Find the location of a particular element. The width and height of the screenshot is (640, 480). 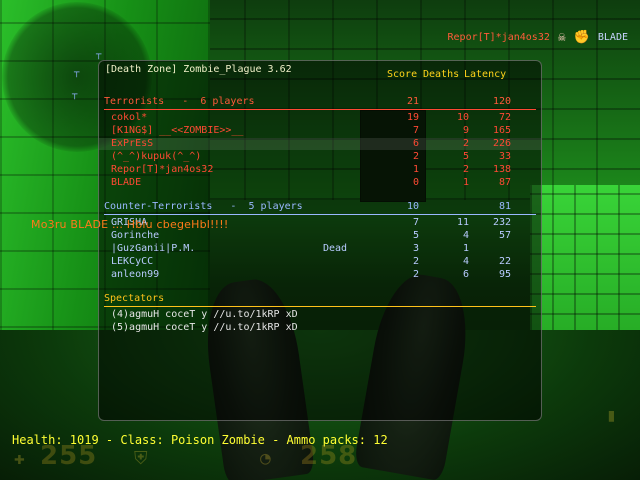

killer-name: Repor[T]*jan4os32 is located at coordinates (498, 37).